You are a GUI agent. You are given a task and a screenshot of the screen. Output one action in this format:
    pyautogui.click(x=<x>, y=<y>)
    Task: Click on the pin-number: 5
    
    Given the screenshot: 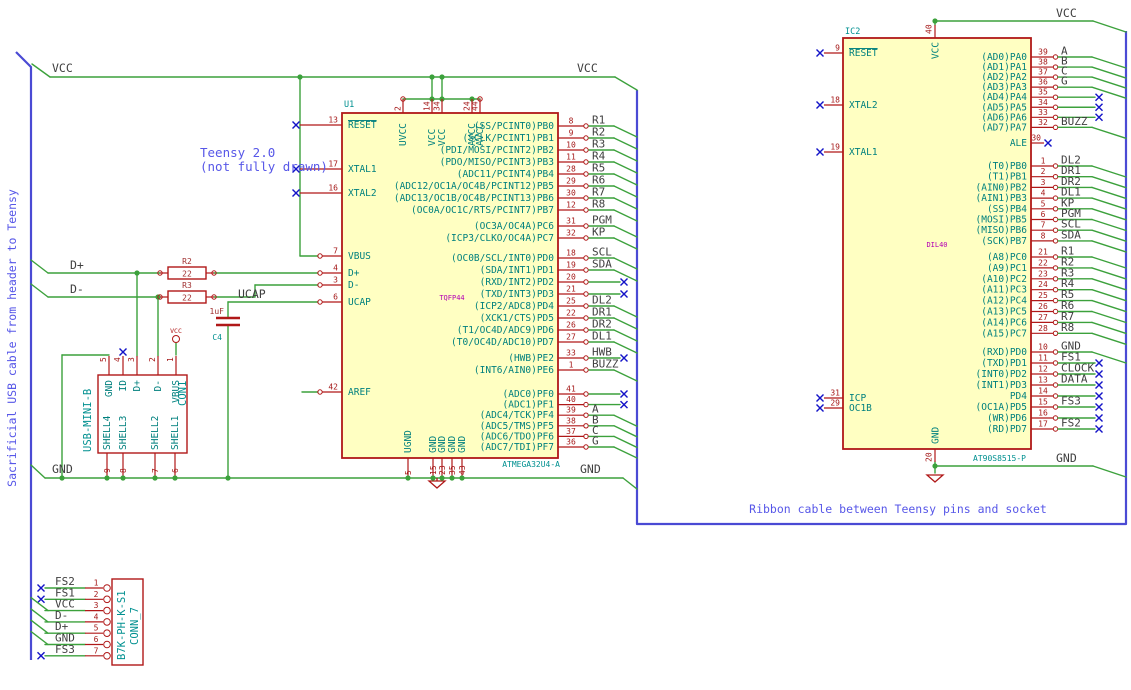 What is the action you would take?
    pyautogui.click(x=103, y=359)
    